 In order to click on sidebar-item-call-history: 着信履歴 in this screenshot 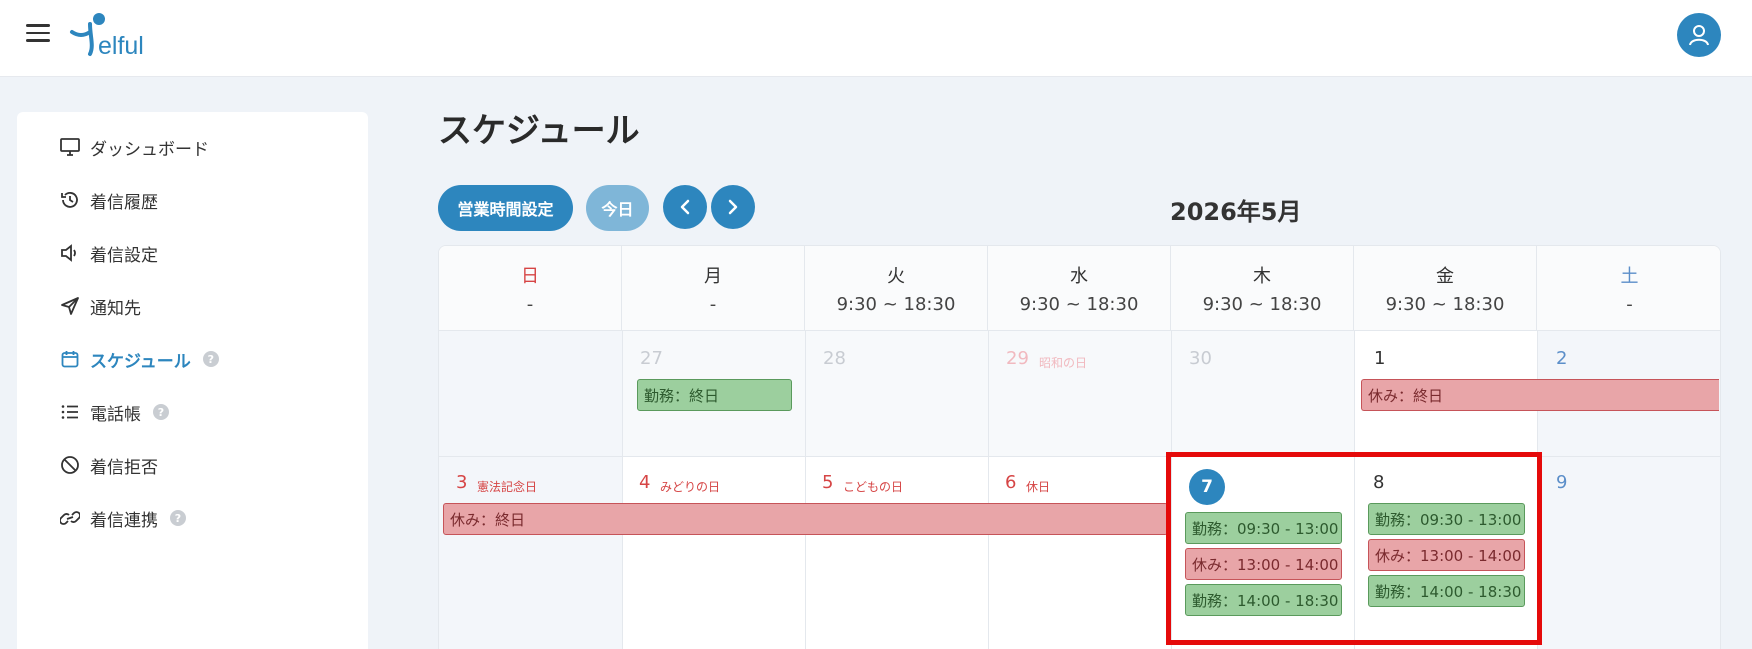, I will do `click(108, 200)`.